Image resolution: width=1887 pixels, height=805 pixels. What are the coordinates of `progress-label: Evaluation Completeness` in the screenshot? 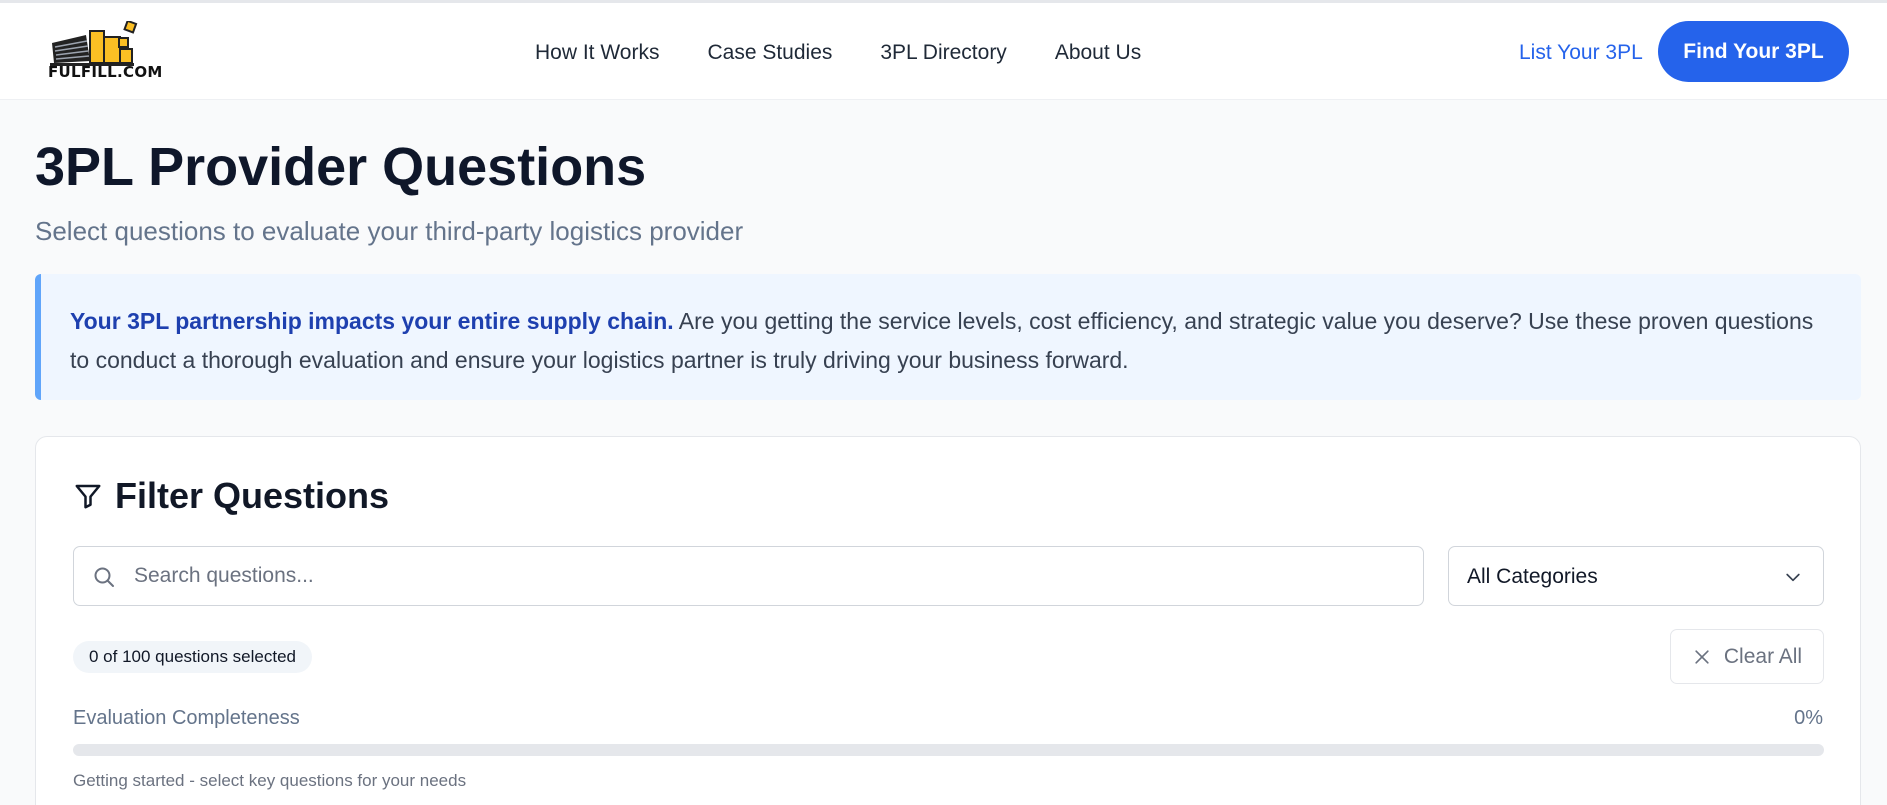 It's located at (186, 718).